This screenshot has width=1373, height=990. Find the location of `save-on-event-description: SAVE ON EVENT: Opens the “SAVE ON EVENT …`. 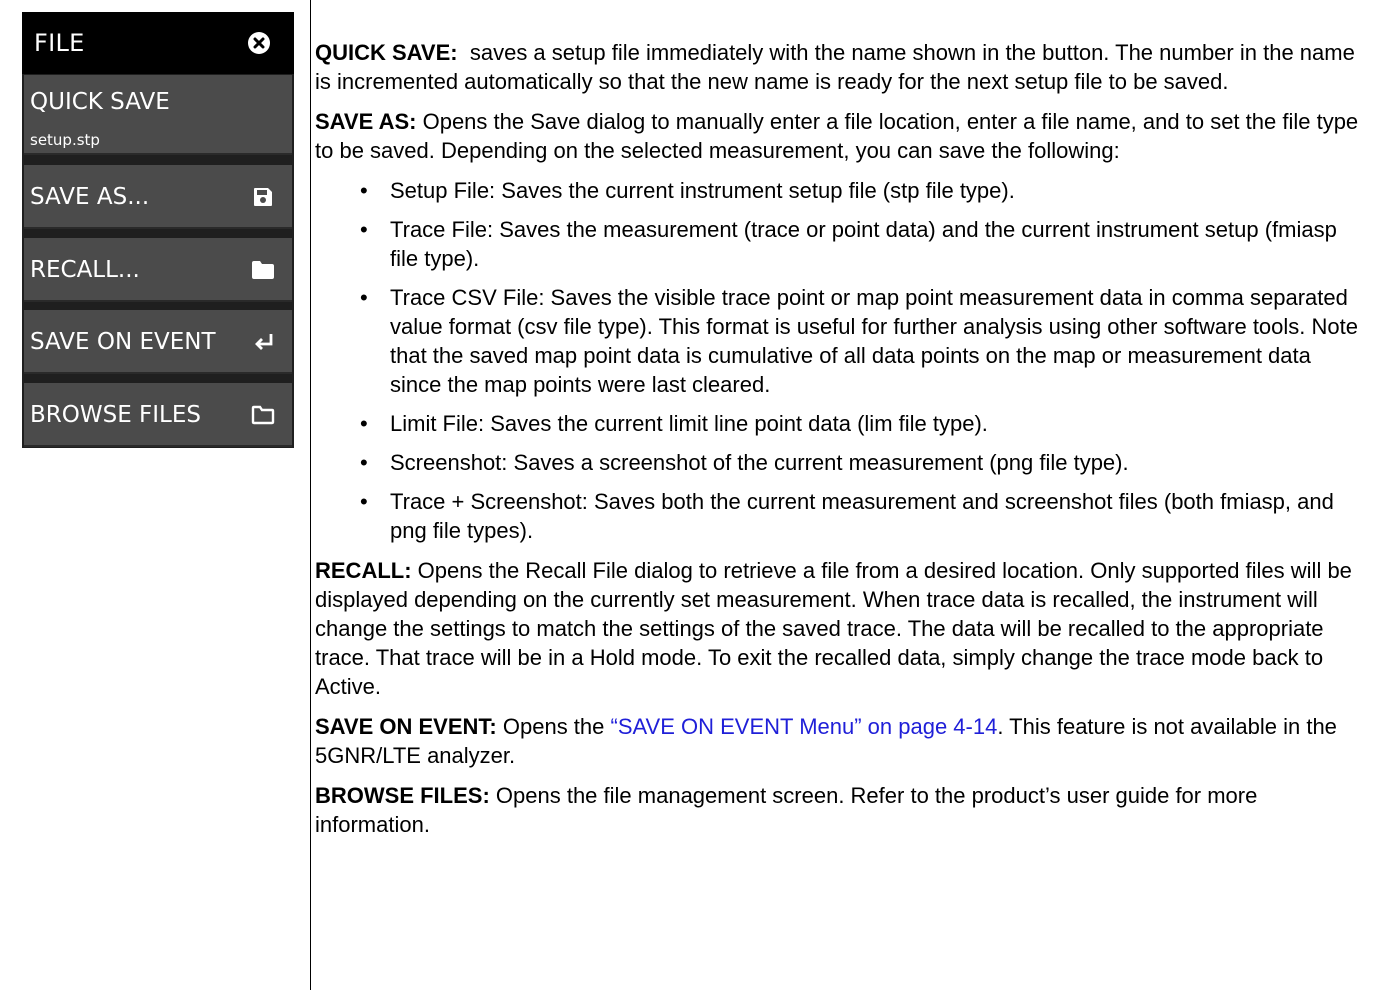

save-on-event-description: SAVE ON EVENT: Opens the “SAVE ON EVENT … is located at coordinates (841, 741).